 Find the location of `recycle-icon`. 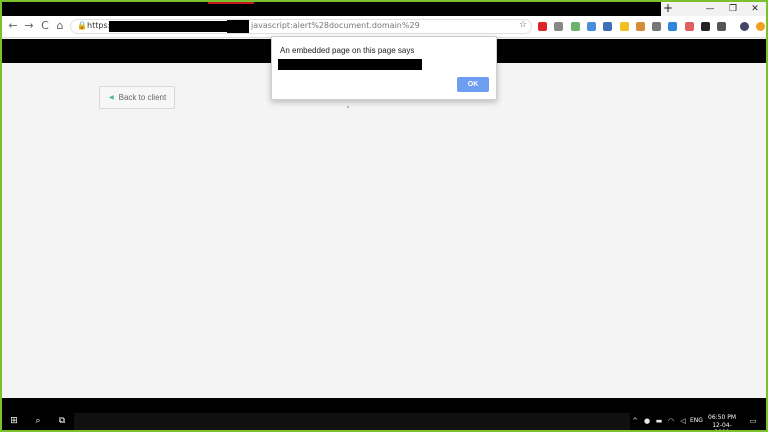

recycle-icon is located at coordinates (722, 26).